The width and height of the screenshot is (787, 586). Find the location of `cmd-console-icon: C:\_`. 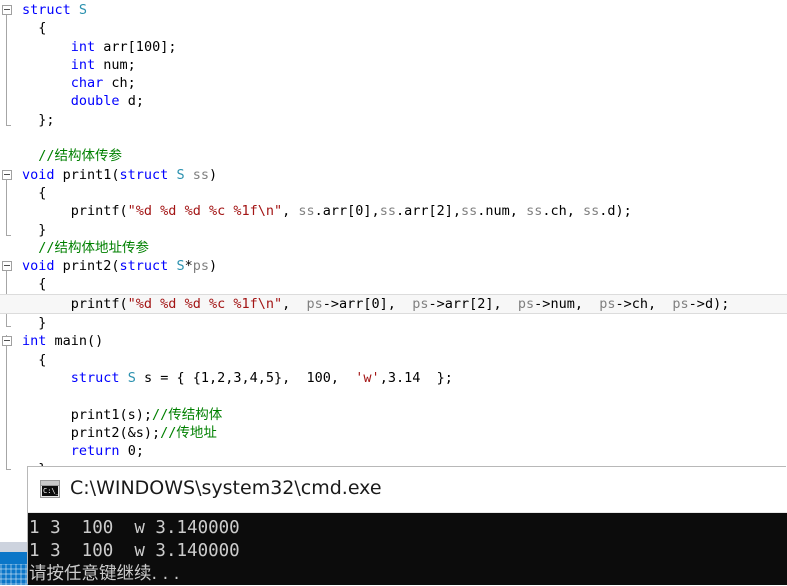

cmd-console-icon: C:\_ is located at coordinates (50, 489).